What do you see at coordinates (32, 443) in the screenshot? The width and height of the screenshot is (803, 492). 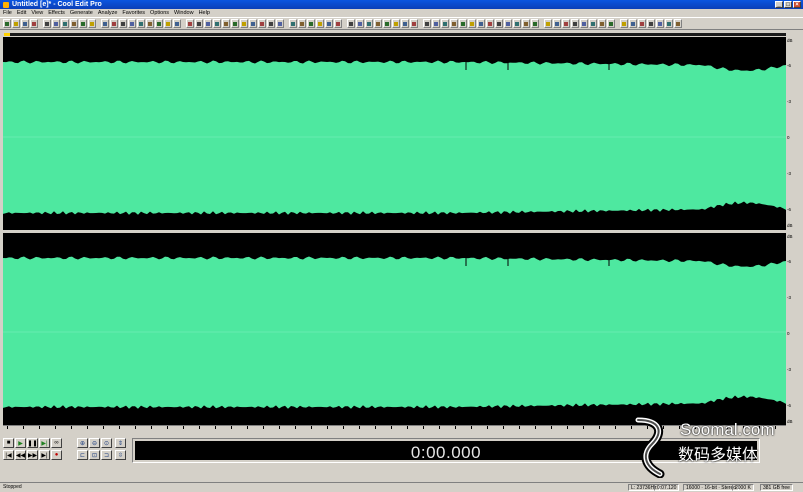 I see `pause-button: ❚❚` at bounding box center [32, 443].